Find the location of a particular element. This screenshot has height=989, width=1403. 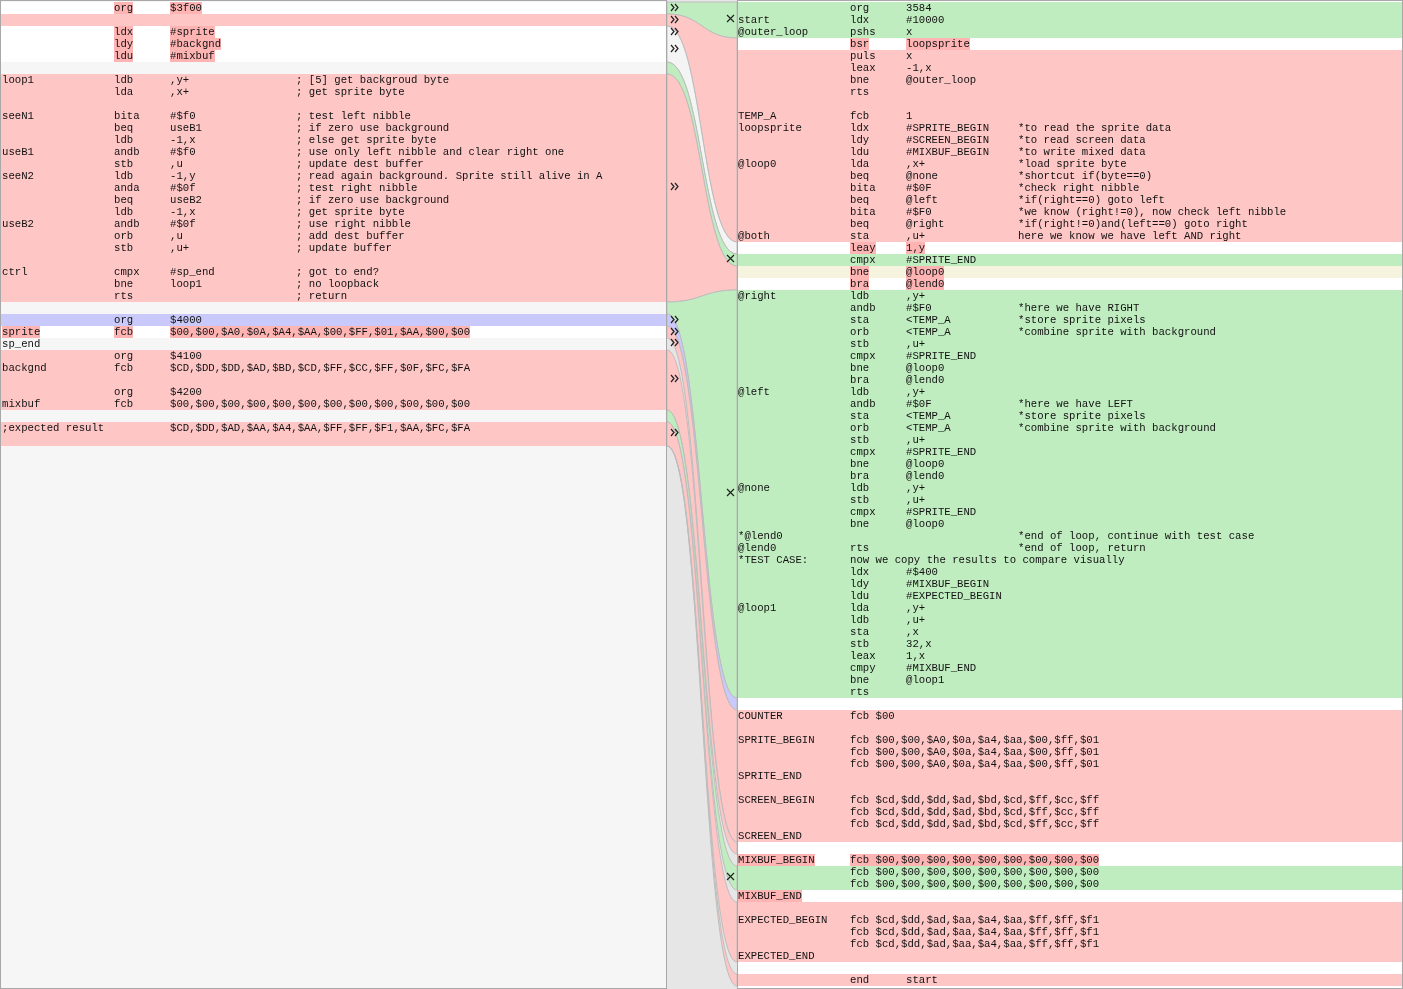

line-label: useB1 is located at coordinates (18, 152).